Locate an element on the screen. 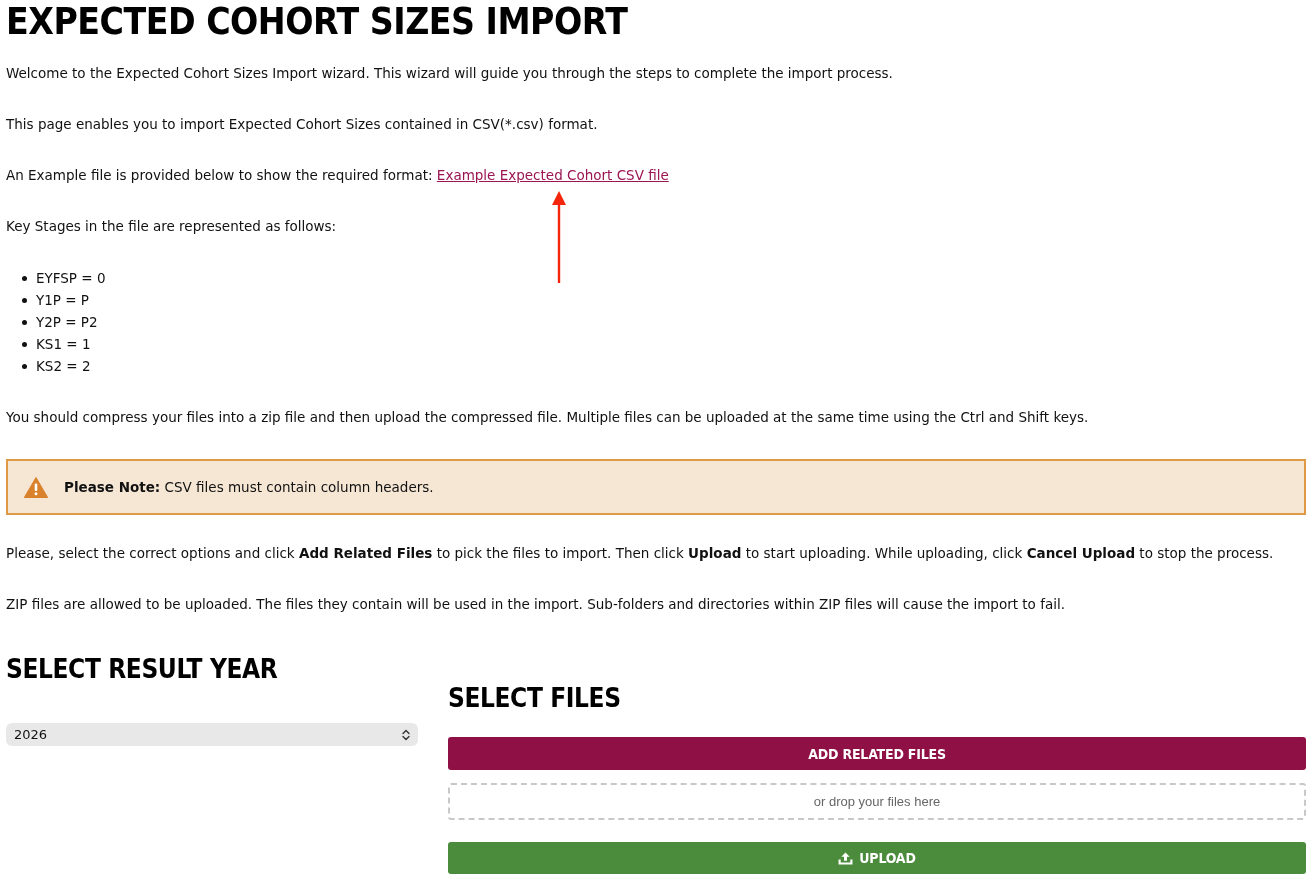 This screenshot has width=1316, height=881. drop-zone: or drop your files here is located at coordinates (877, 801).